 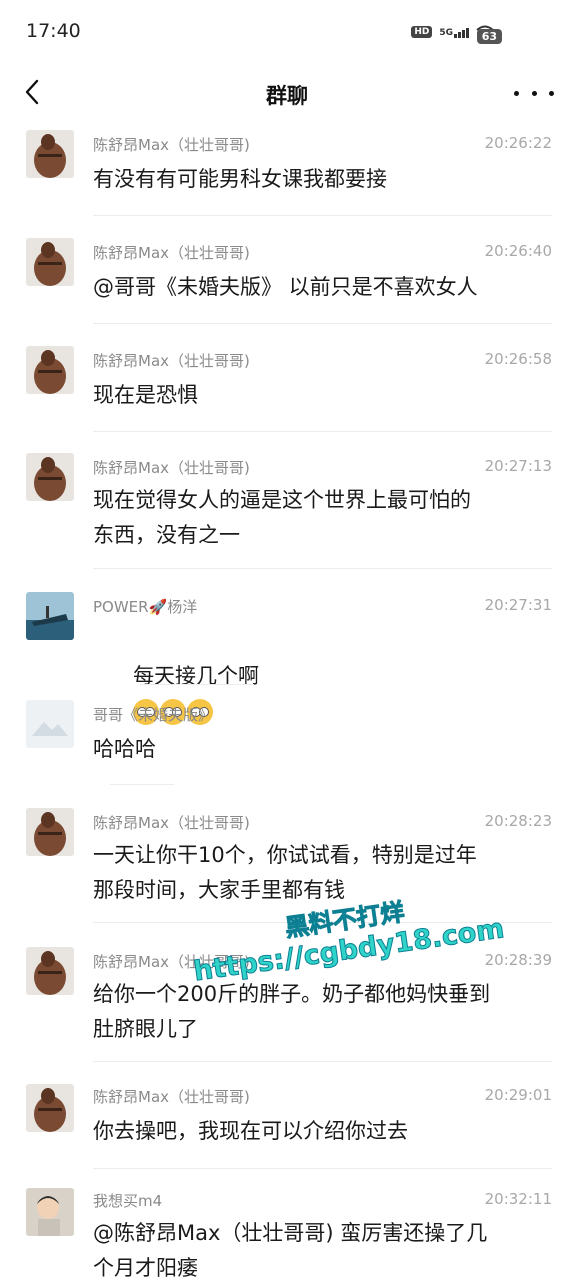 I want to click on message-time: 20:26:40, so click(x=518, y=251).